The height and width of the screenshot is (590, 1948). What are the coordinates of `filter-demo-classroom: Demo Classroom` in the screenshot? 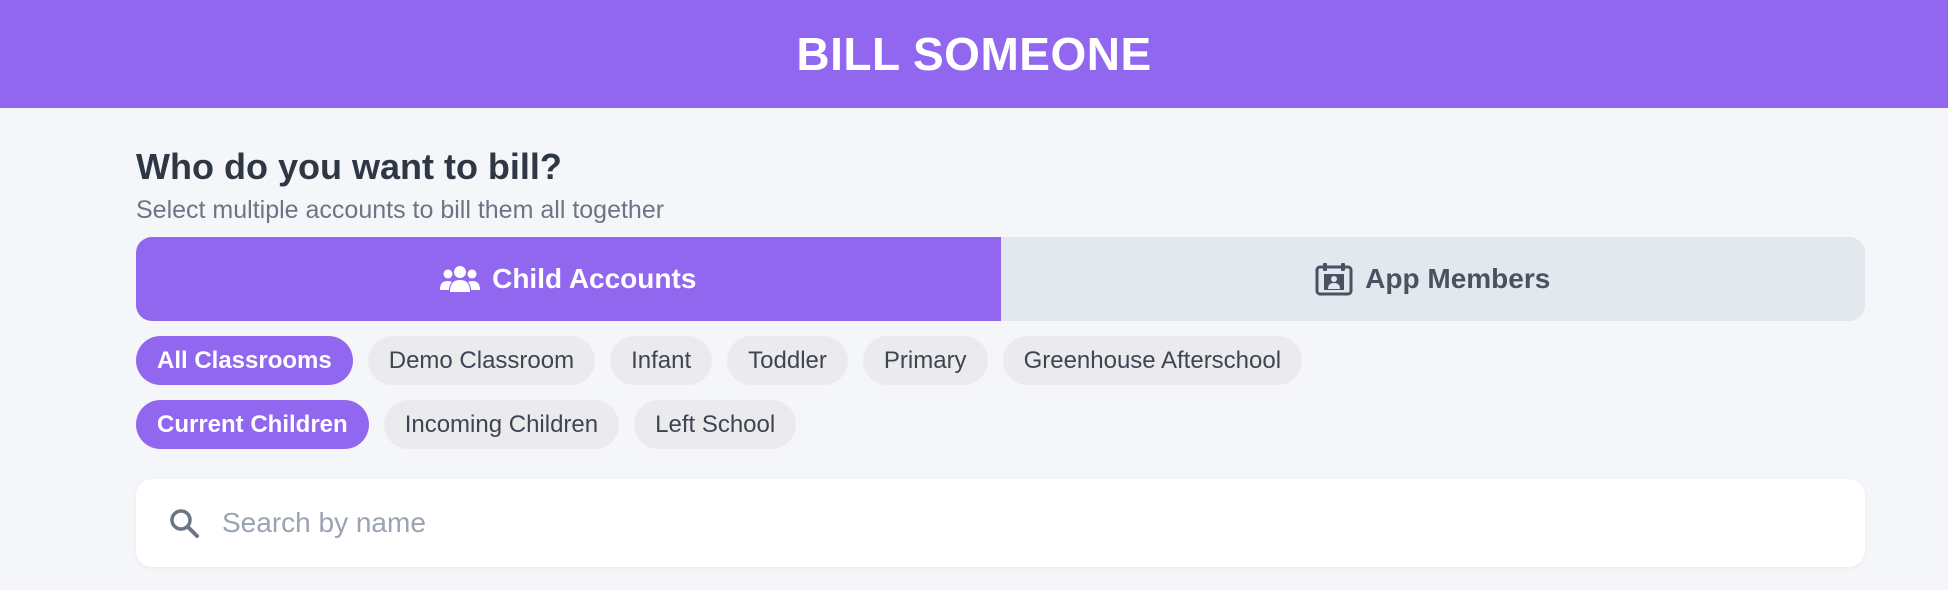 It's located at (481, 360).